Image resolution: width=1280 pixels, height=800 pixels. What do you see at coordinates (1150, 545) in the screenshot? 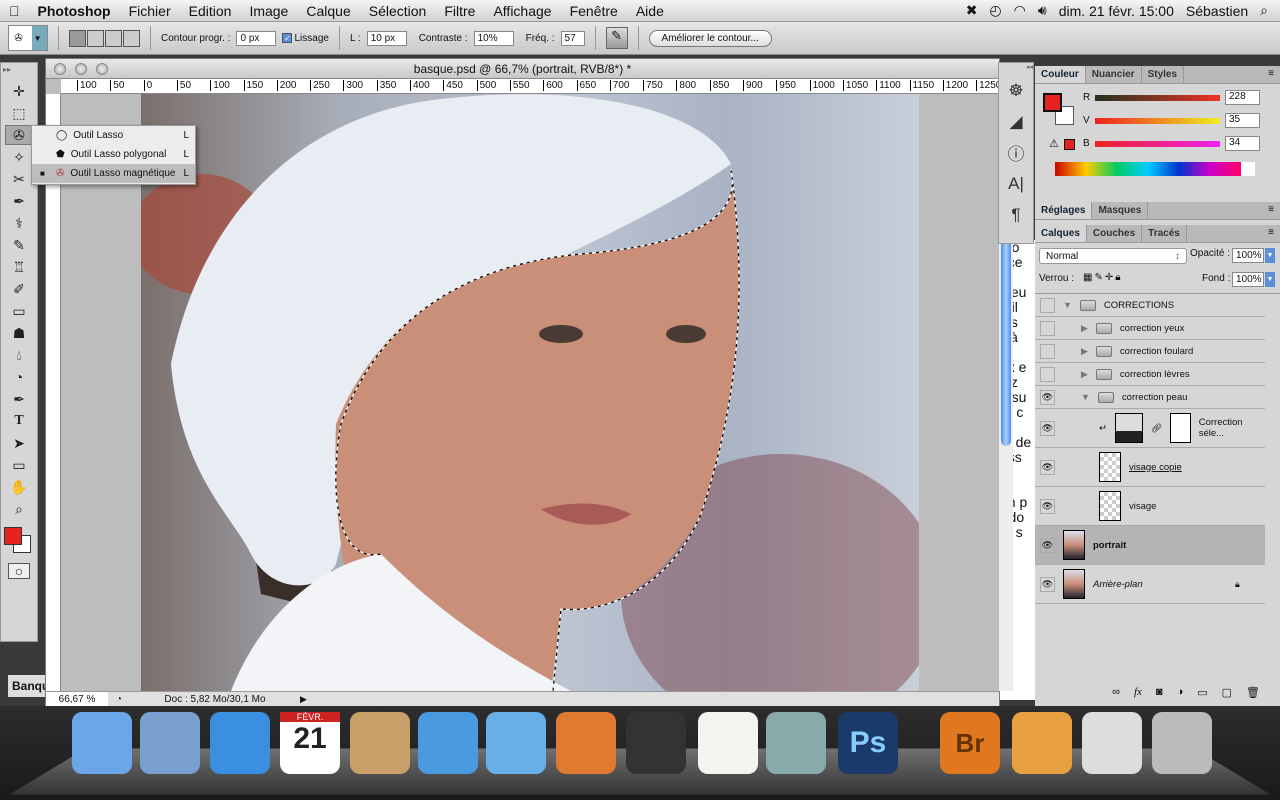
I see `layer-row: 👁︎ portrait` at bounding box center [1150, 545].